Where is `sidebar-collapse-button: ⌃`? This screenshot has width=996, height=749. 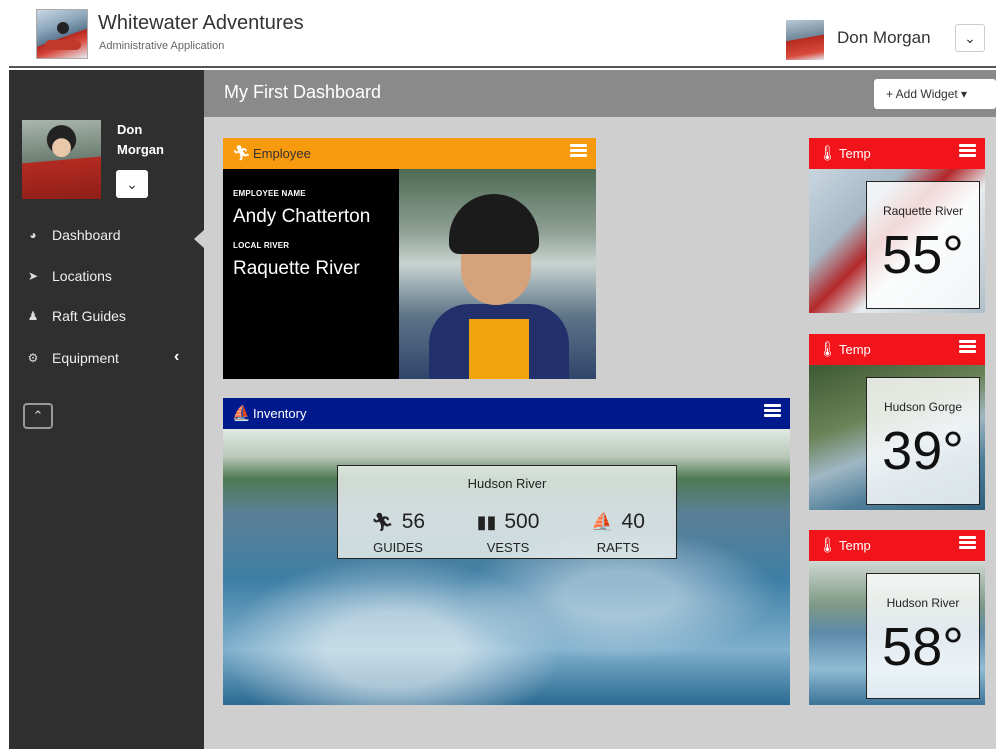 sidebar-collapse-button: ⌃ is located at coordinates (38, 416).